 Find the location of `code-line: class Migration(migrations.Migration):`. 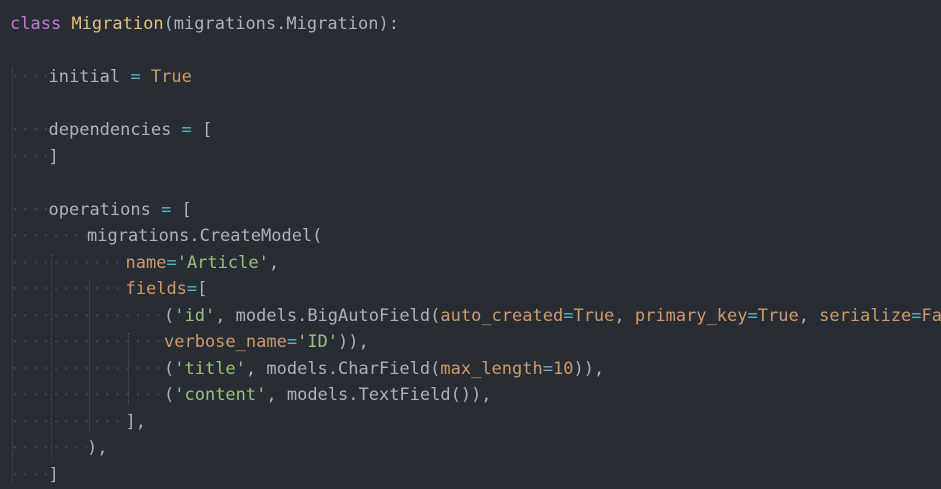

code-line: class Migration(migrations.Migration): is located at coordinates (204, 24).